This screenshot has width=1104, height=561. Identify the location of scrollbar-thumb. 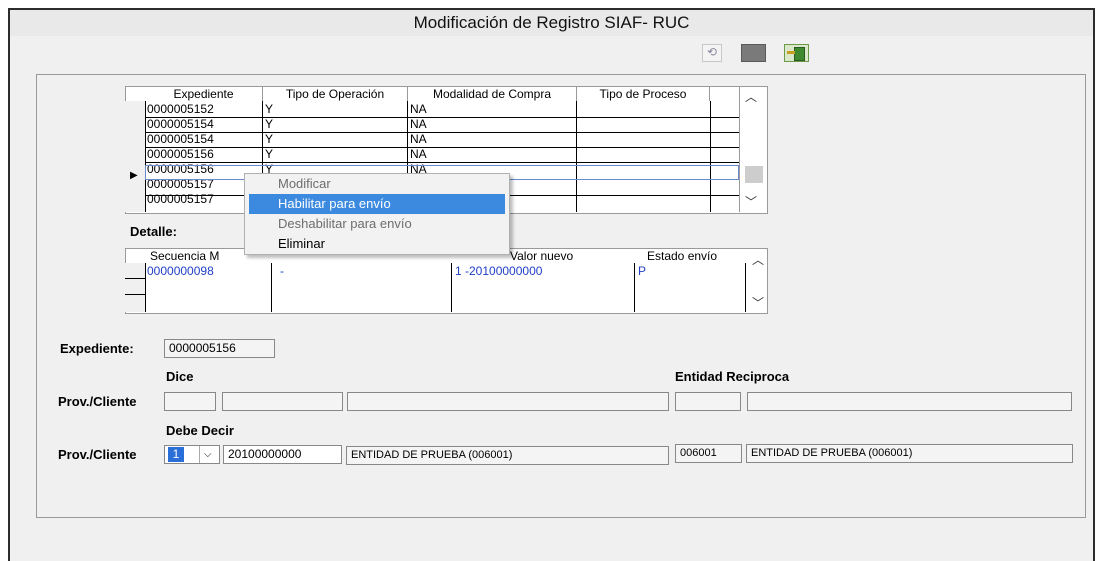
(754, 174).